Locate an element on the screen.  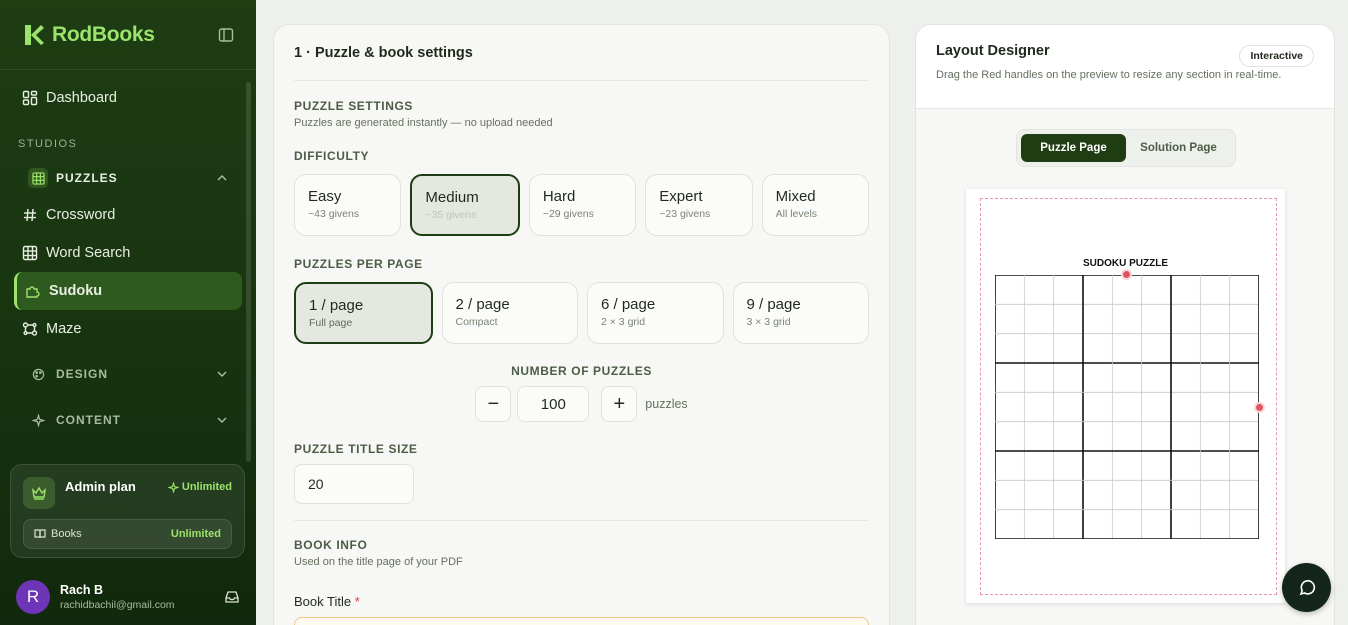
per-page-option-9: 9 / page 3 × 3 grid is located at coordinates (800, 313).